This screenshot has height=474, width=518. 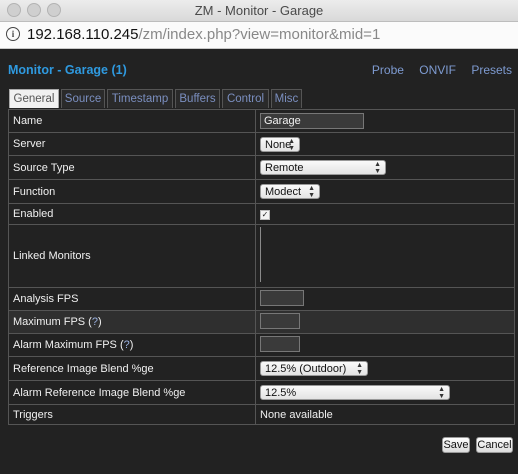 I want to click on table-row: Server None ▲ ▼, so click(x=261, y=144).